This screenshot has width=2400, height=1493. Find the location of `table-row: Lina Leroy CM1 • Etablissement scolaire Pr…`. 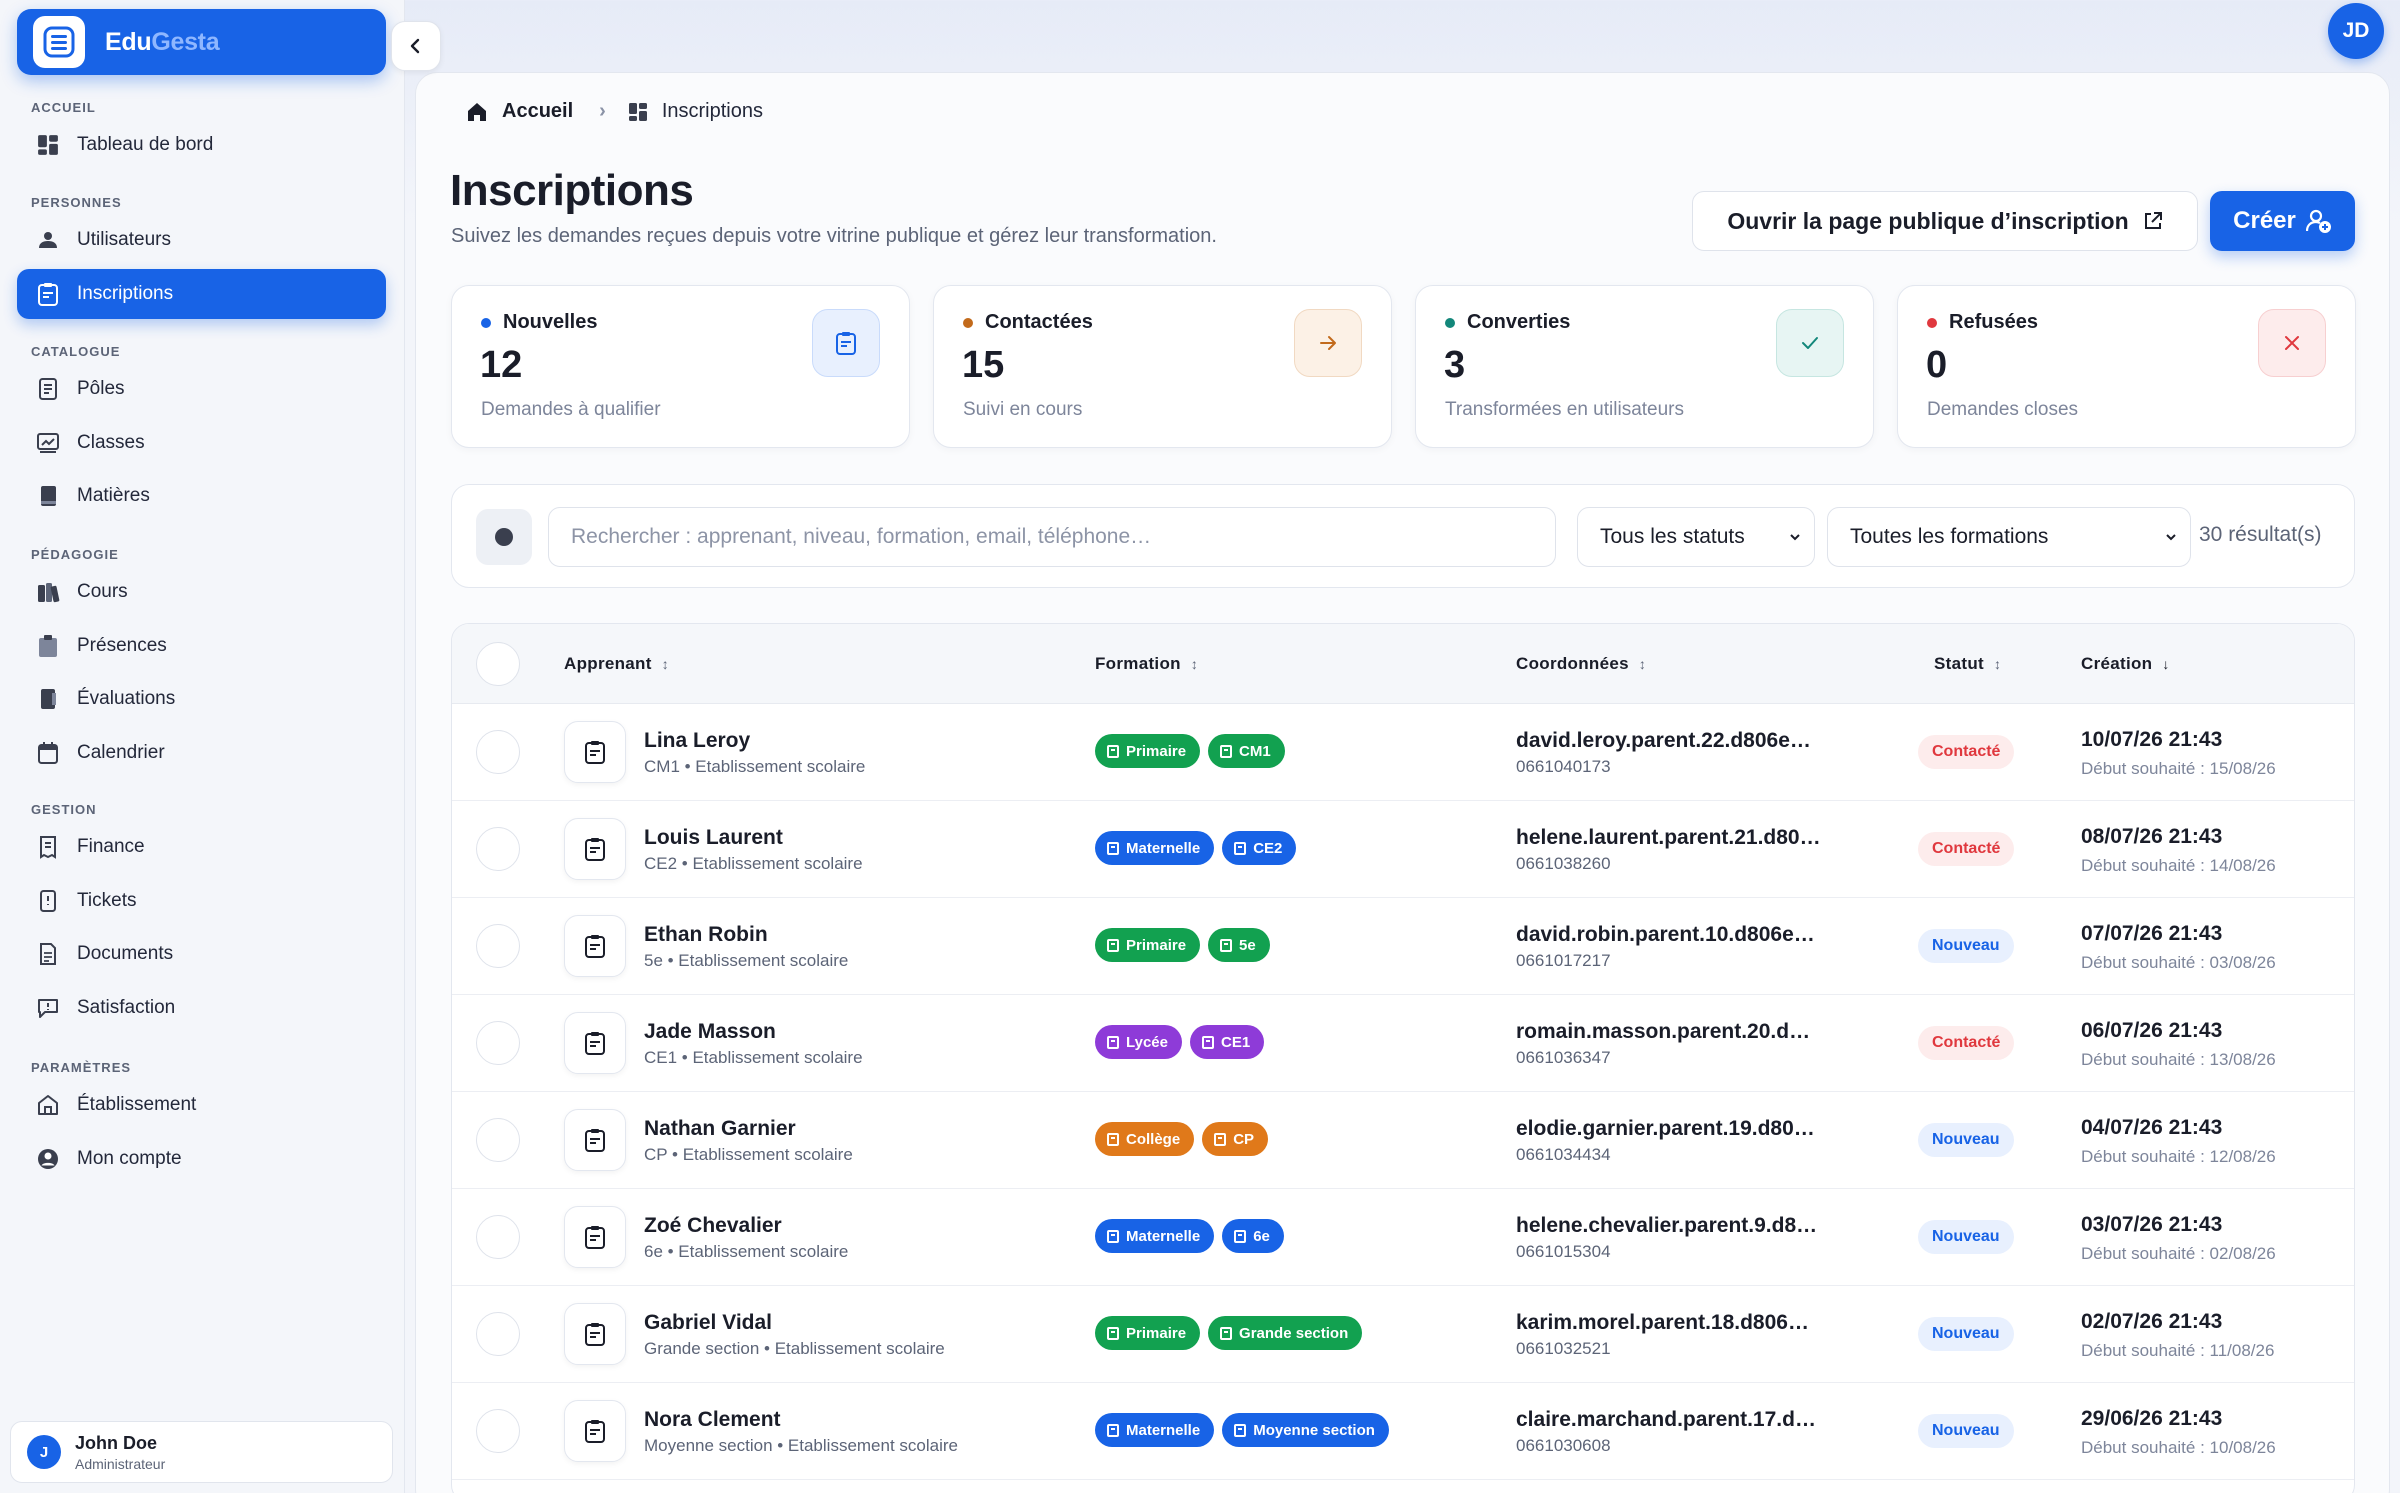

table-row: Lina Leroy CM1 • Etablissement scolaire Pr… is located at coordinates (1403, 752).